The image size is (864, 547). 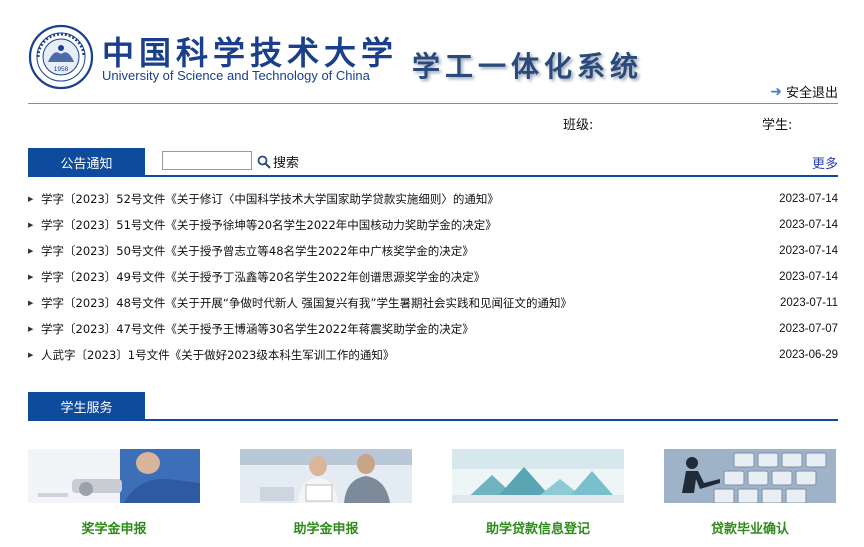 I want to click on notices-section-tab: 公告通知, so click(x=86, y=162).